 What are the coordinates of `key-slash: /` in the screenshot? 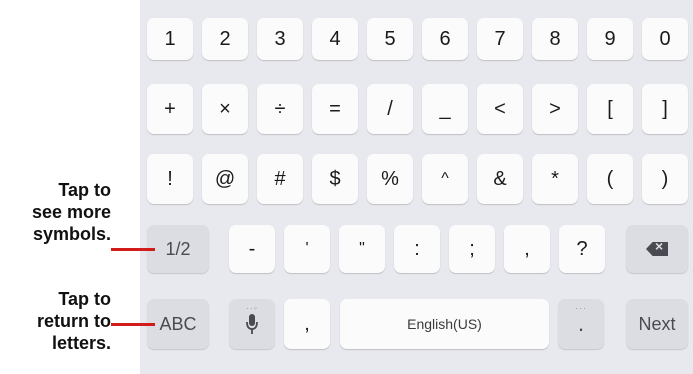 It's located at (390, 109).